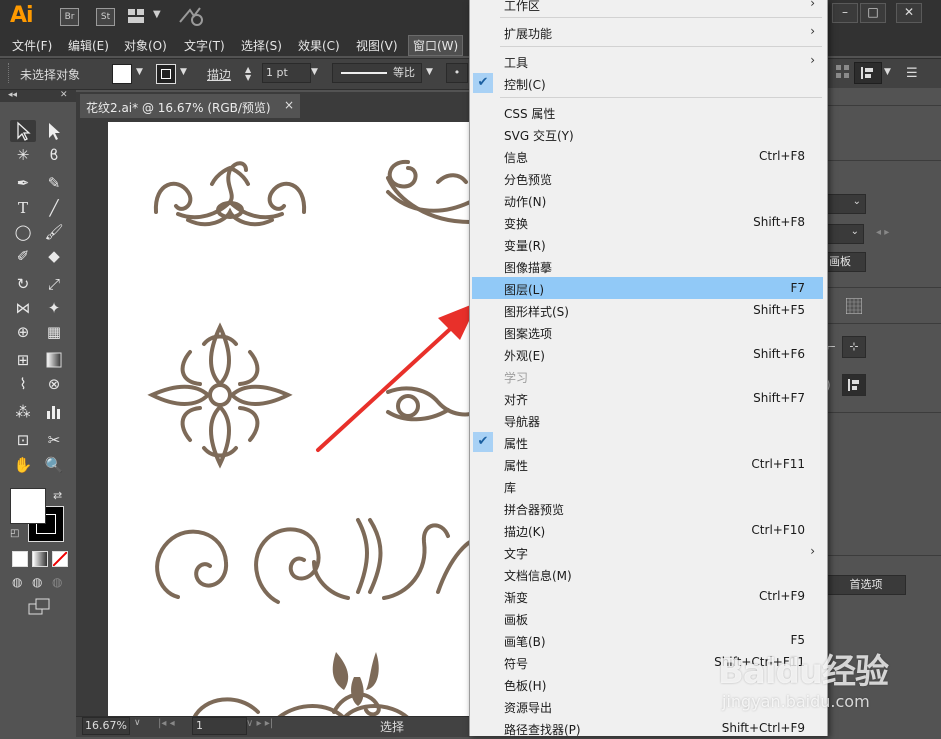 The height and width of the screenshot is (739, 941). What do you see at coordinates (23, 412) in the screenshot?
I see `symbol-sprayer-tool-icon: ⁂` at bounding box center [23, 412].